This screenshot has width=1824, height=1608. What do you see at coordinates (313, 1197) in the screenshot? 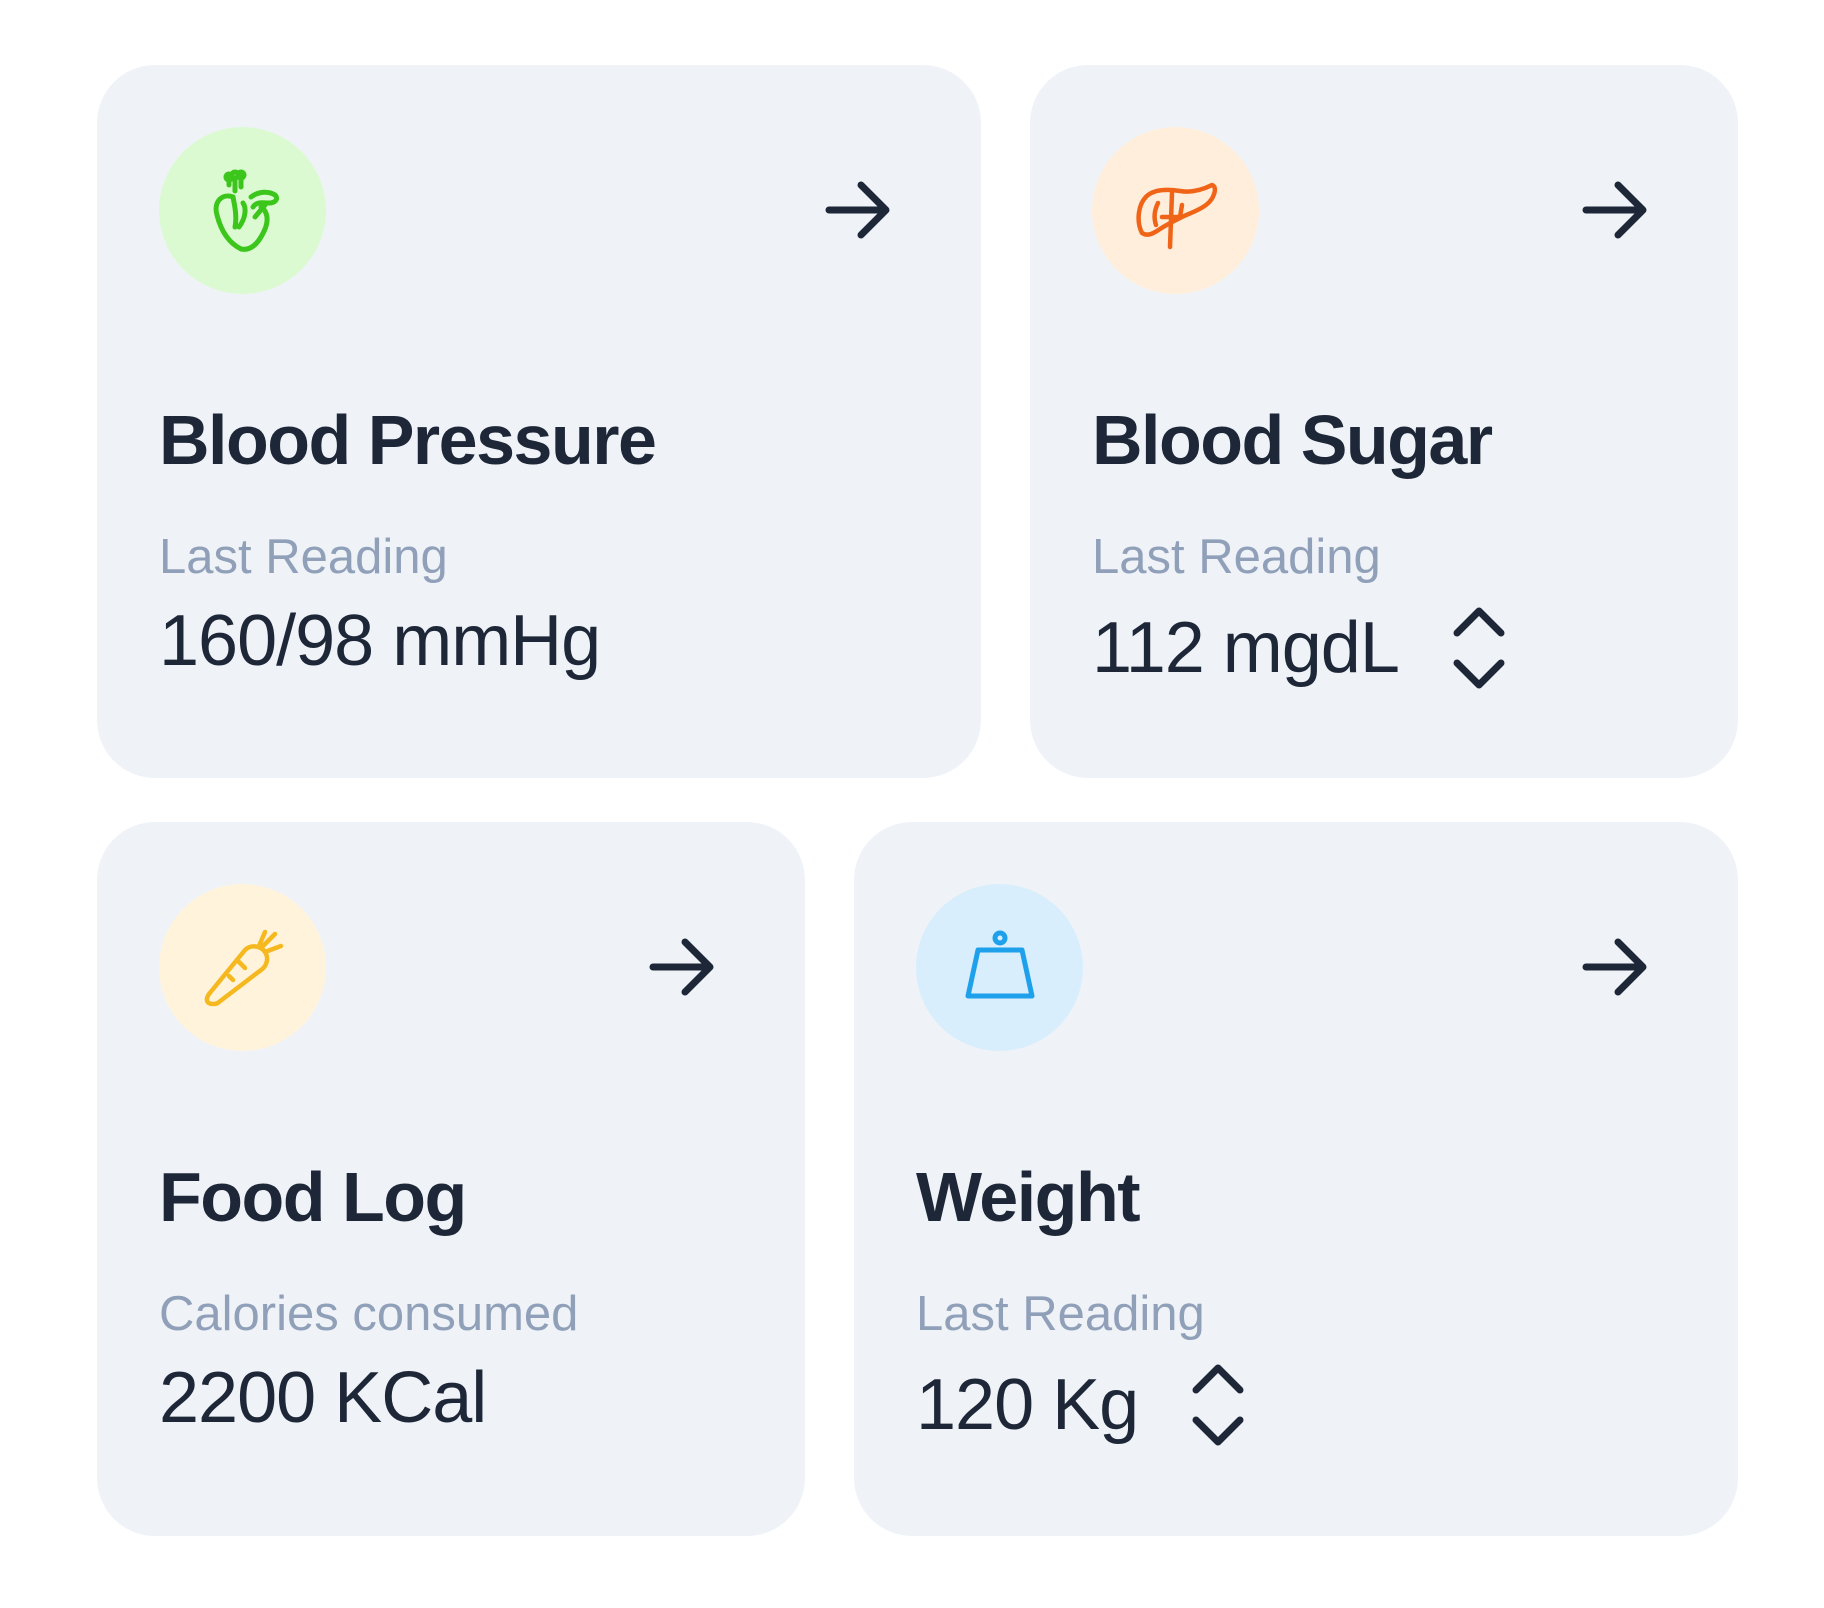
I see `card-title: Food Log` at bounding box center [313, 1197].